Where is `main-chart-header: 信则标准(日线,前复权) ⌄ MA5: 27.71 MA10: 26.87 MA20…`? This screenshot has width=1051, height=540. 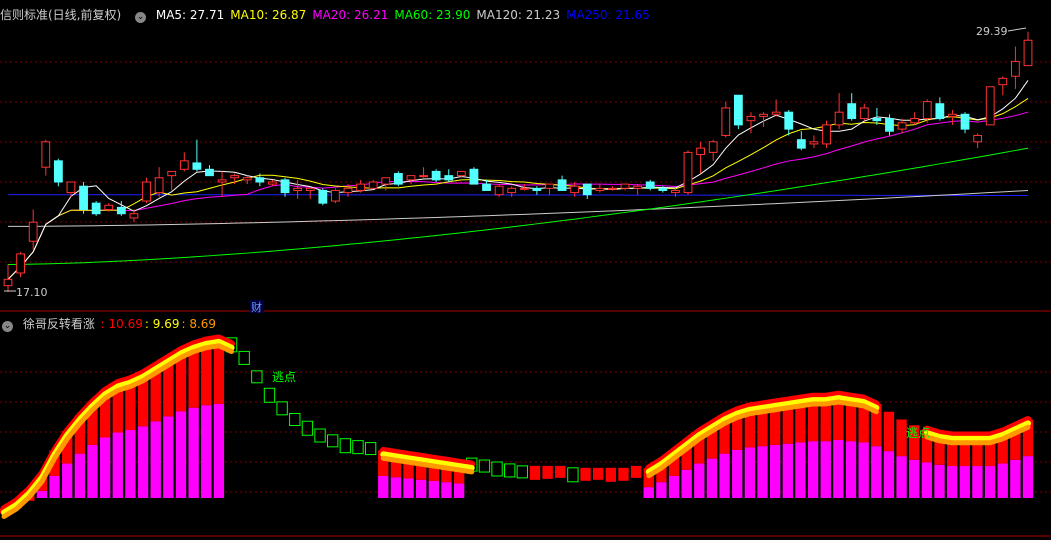 main-chart-header: 信则标准(日线,前复权) ⌄ MA5: 27.71 MA10: 26.87 MA20… is located at coordinates (331, 15).